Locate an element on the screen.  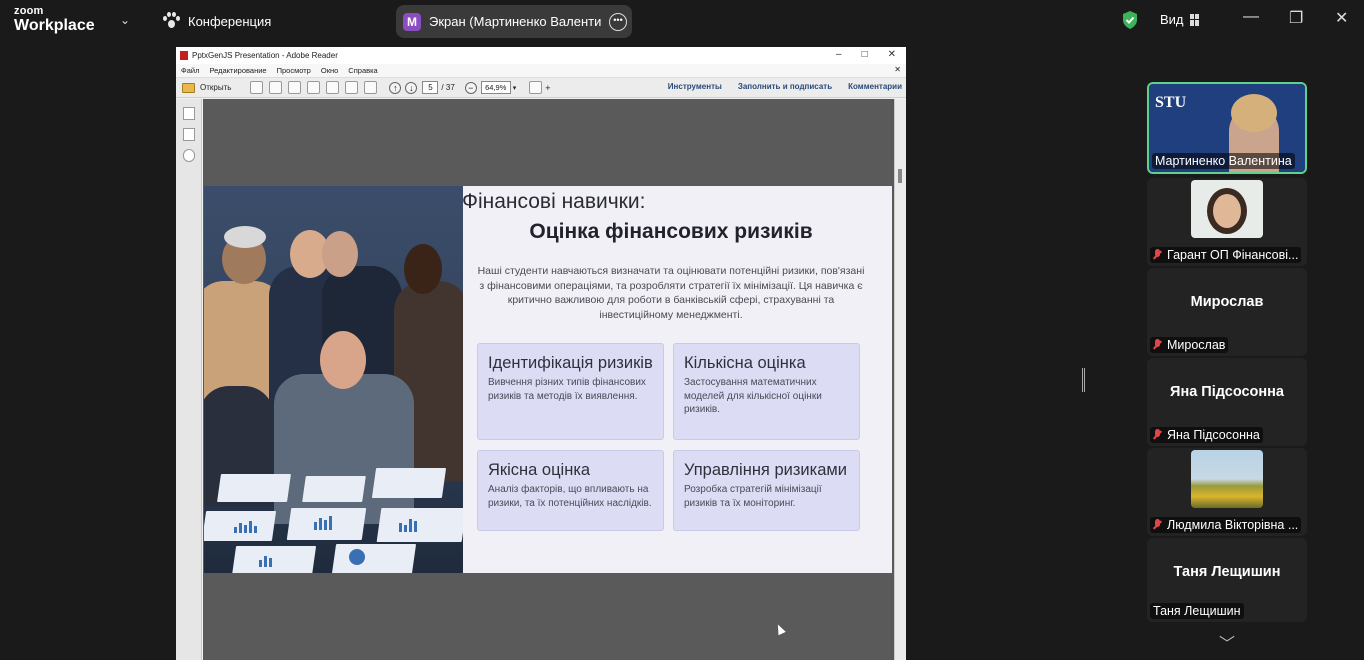
page-total: / 37 is located at coordinates (448, 87).